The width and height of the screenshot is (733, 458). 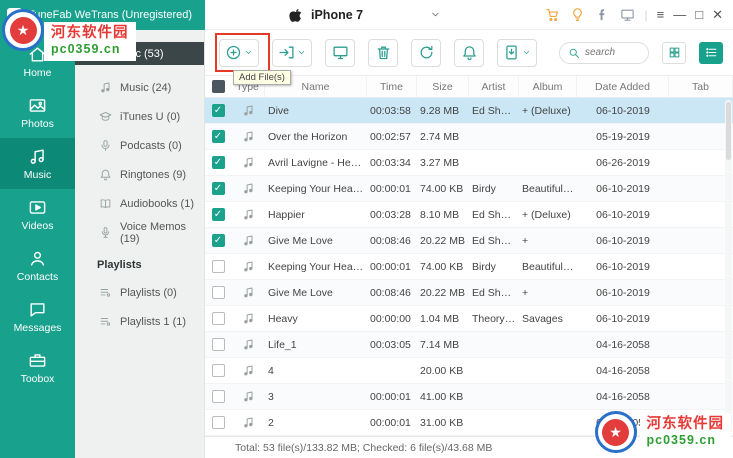 What do you see at coordinates (271, 396) in the screenshot?
I see `song-name: 3` at bounding box center [271, 396].